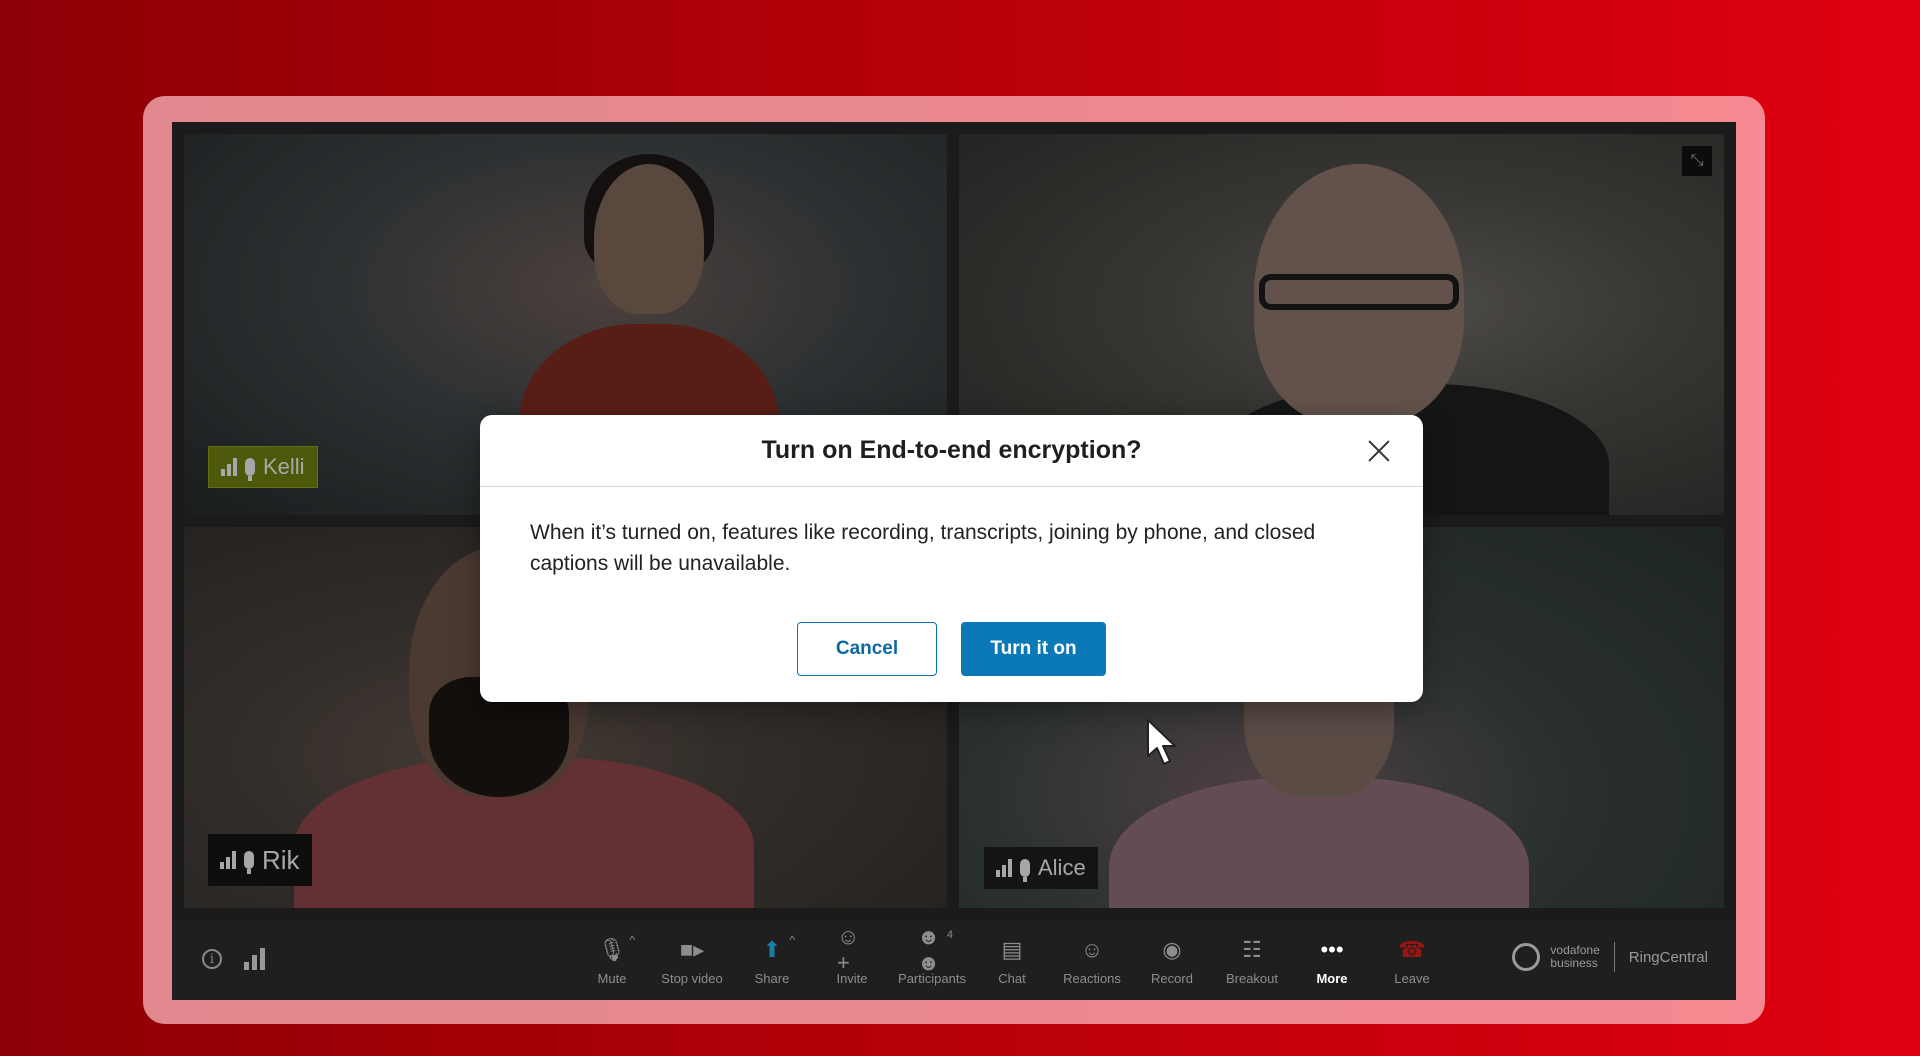 The image size is (1920, 1056). I want to click on share-button: ⬆ ^ Share, so click(772, 960).